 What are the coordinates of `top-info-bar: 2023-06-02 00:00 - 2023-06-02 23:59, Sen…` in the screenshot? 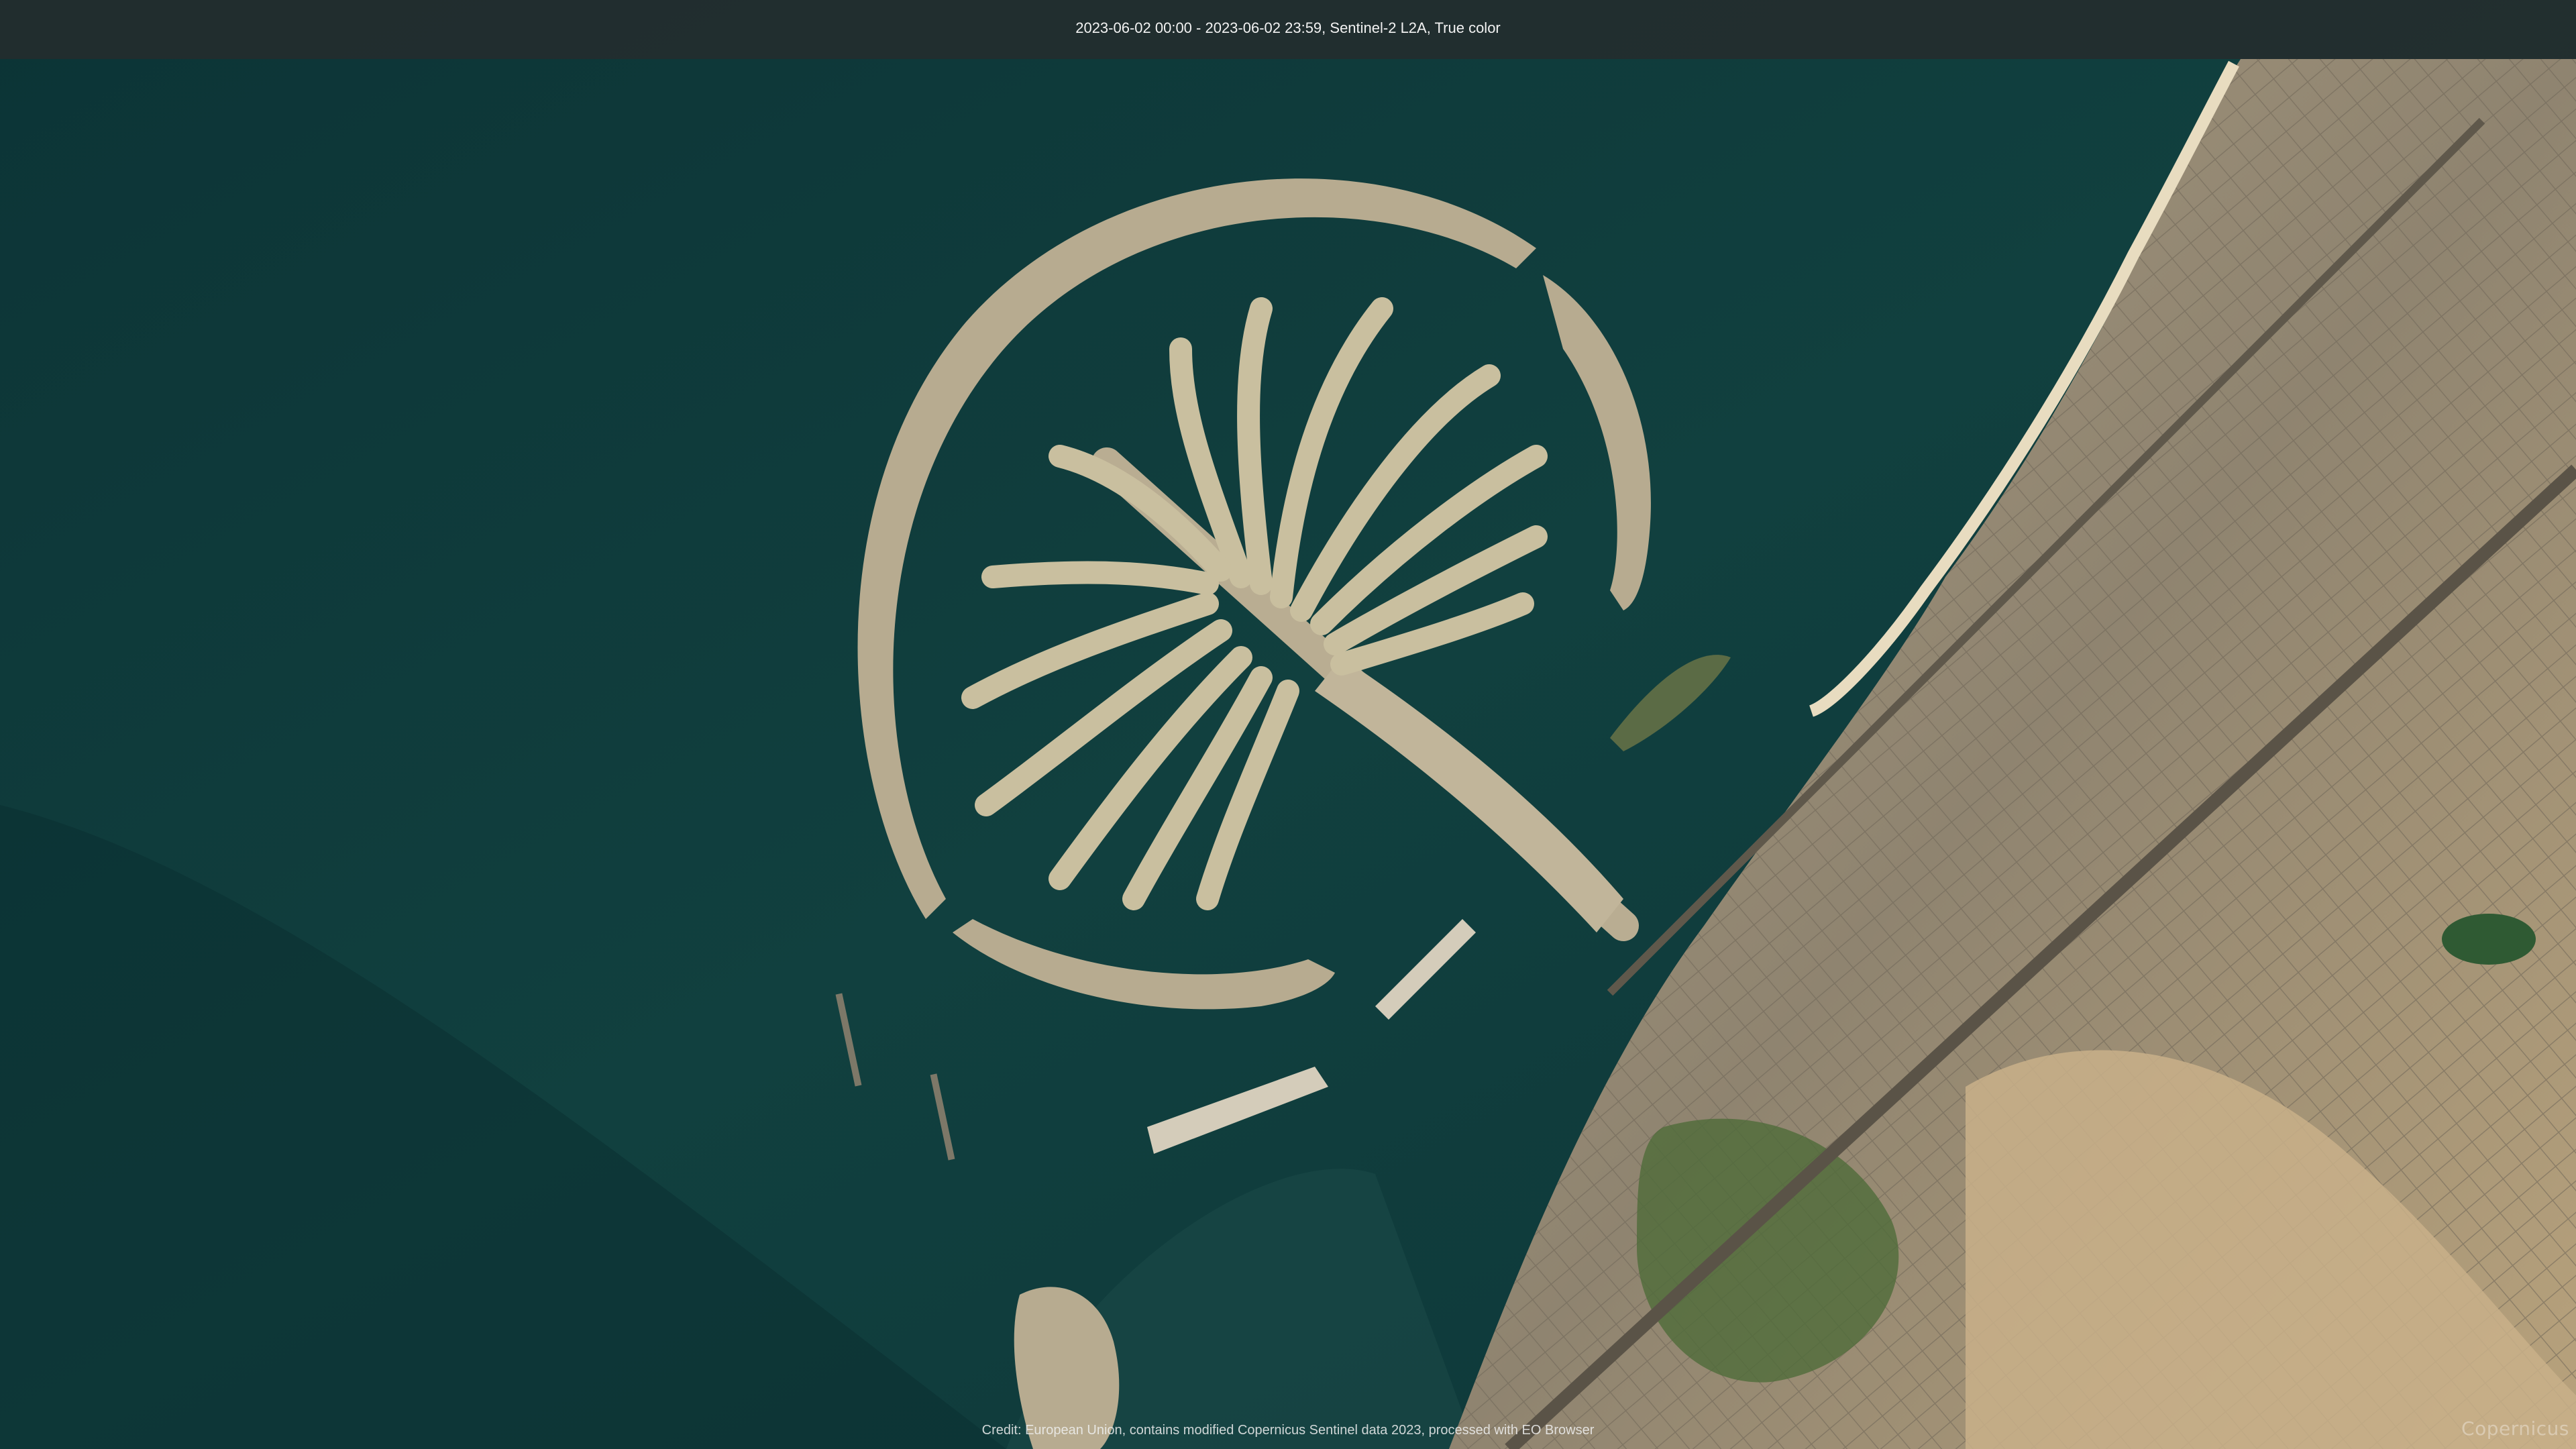 It's located at (1288, 29).